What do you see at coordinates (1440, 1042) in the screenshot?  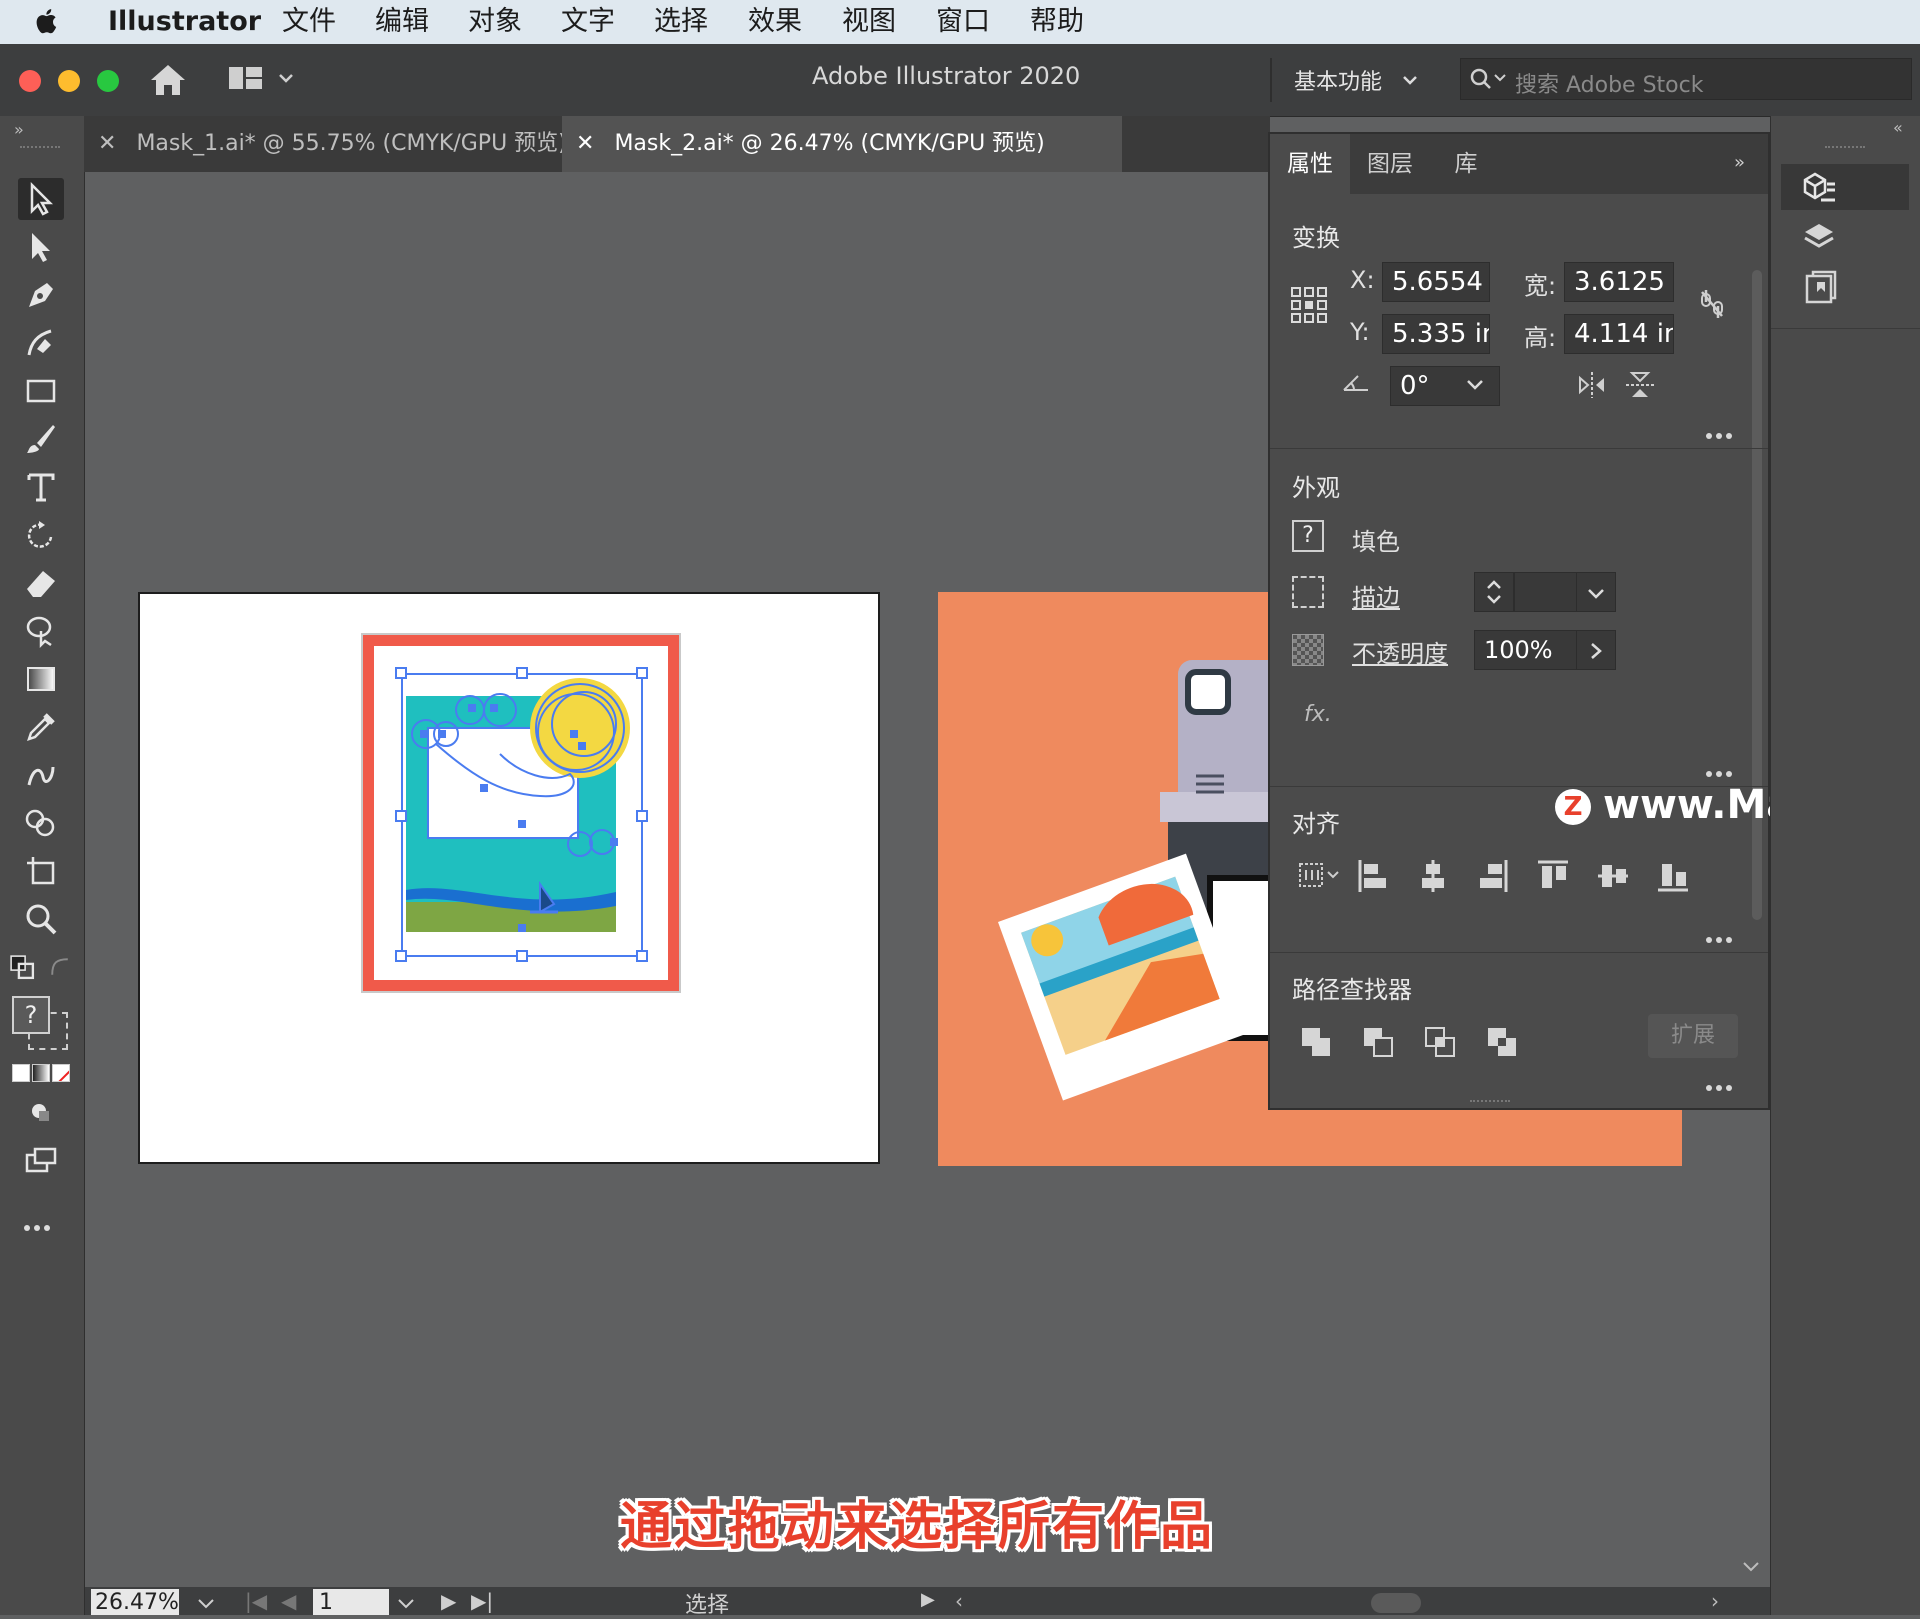 I see `intersect-icon` at bounding box center [1440, 1042].